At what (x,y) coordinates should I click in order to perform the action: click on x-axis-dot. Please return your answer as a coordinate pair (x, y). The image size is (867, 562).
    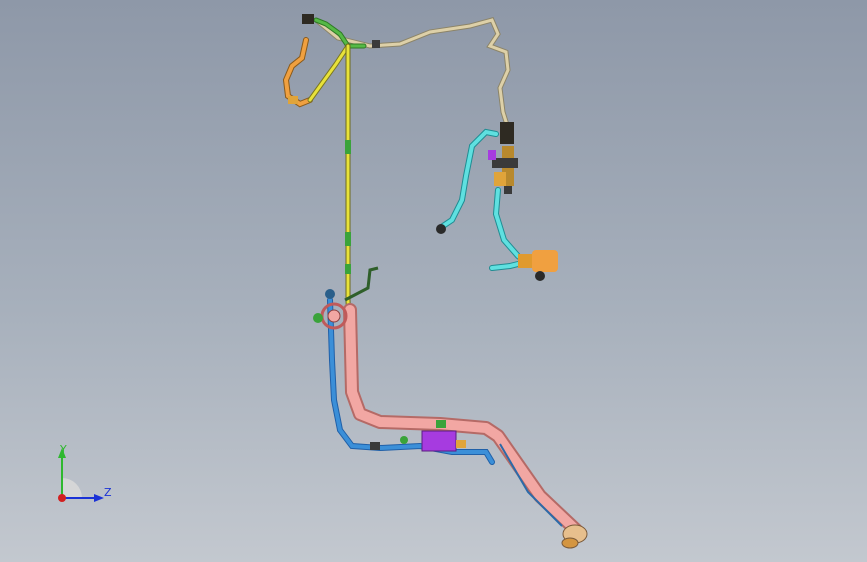
    Looking at the image, I should click on (62, 498).